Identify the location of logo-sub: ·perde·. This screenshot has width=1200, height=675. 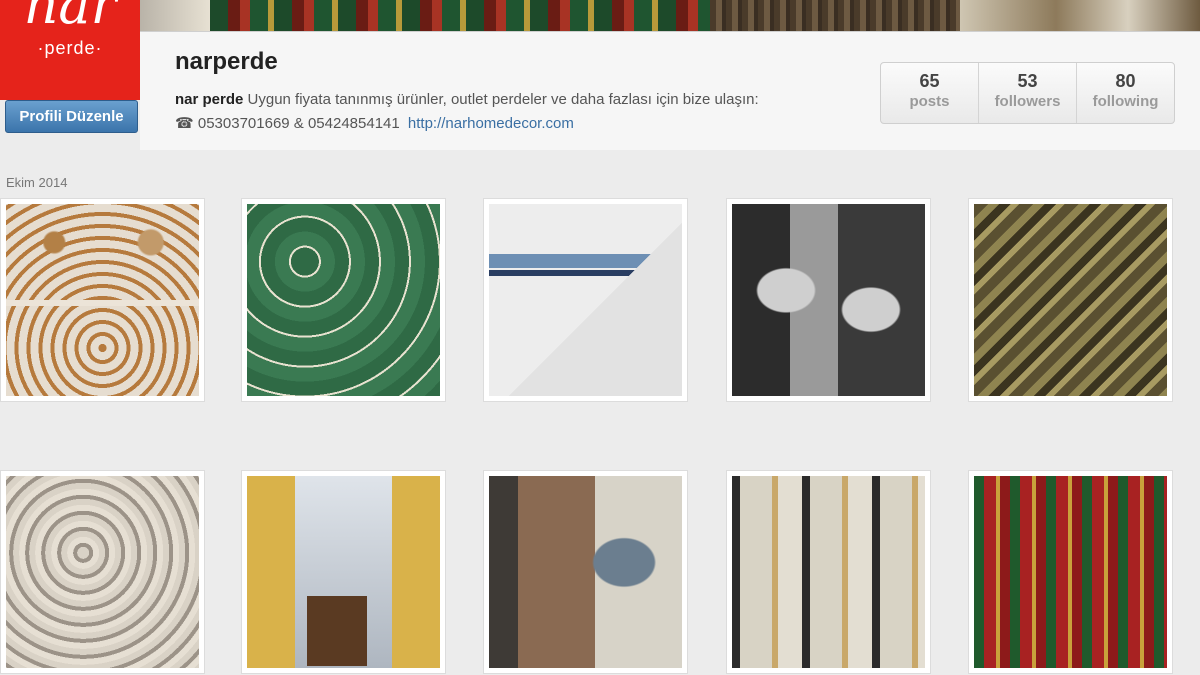
(70, 48).